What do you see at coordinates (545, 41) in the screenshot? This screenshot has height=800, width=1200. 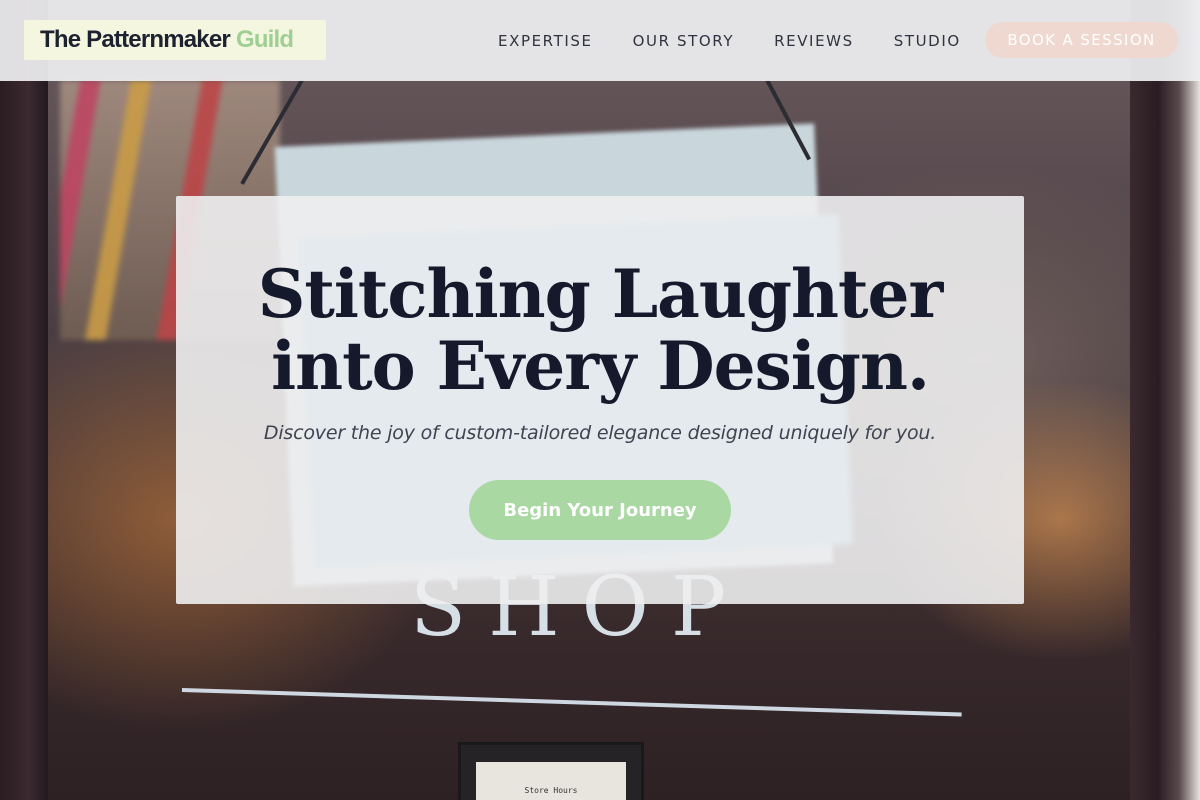 I see `nav-link-expertise: EXPERTISE` at bounding box center [545, 41].